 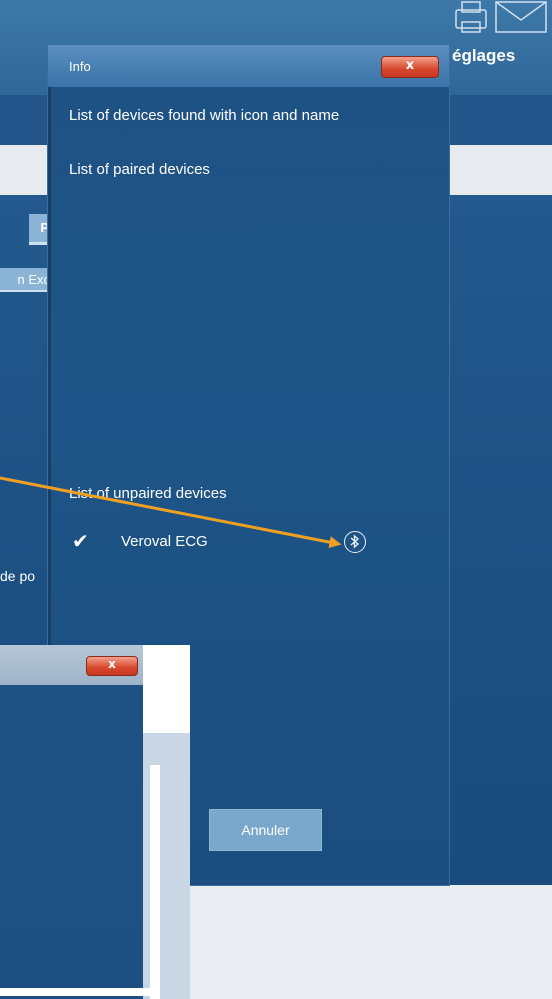 I want to click on bluetooth-icon, so click(x=355, y=542).